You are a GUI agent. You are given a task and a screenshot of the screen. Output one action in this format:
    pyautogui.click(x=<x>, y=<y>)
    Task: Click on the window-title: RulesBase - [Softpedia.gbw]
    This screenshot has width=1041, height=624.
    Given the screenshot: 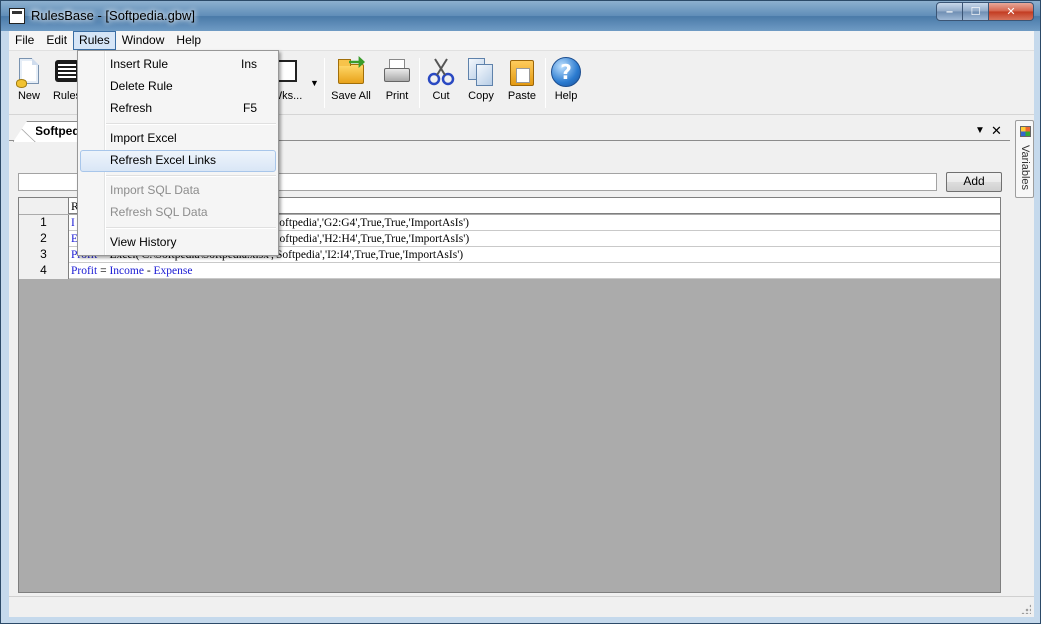 What is the action you would take?
    pyautogui.click(x=113, y=15)
    